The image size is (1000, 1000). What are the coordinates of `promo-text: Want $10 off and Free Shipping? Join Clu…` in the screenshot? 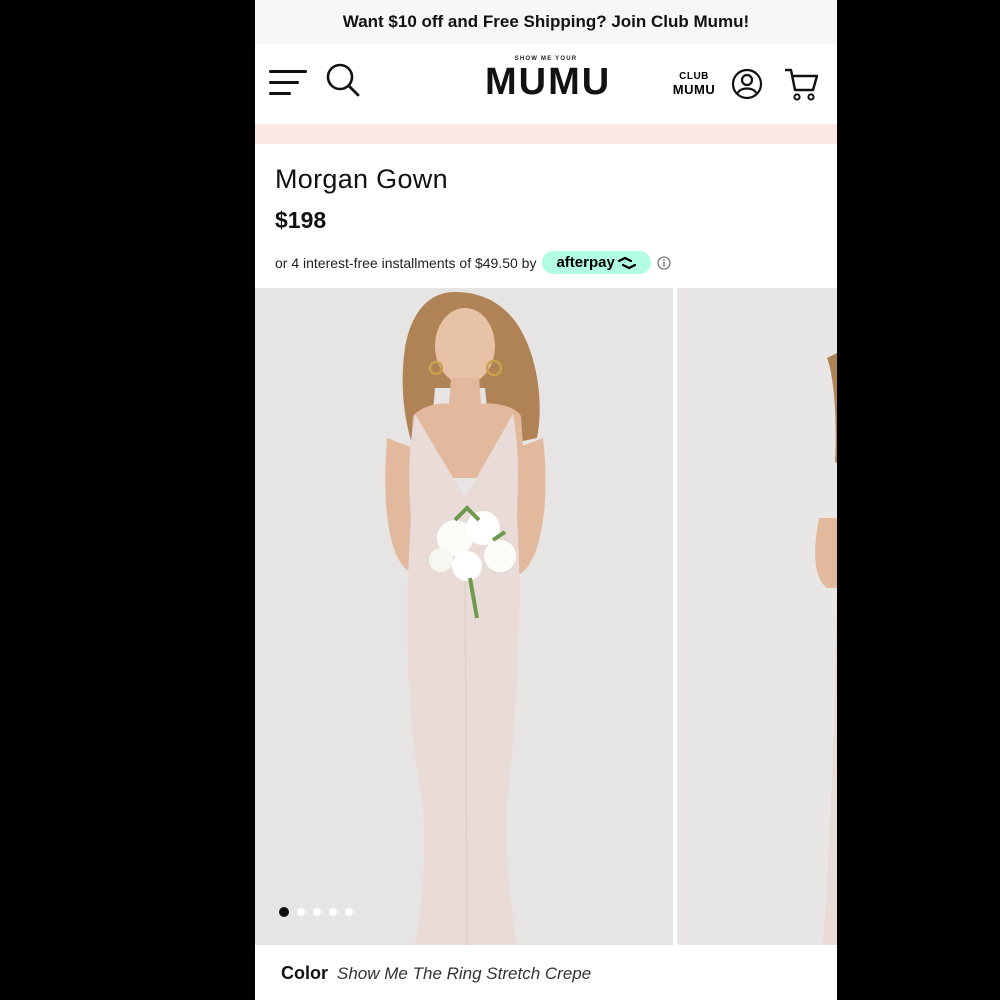 It's located at (546, 22).